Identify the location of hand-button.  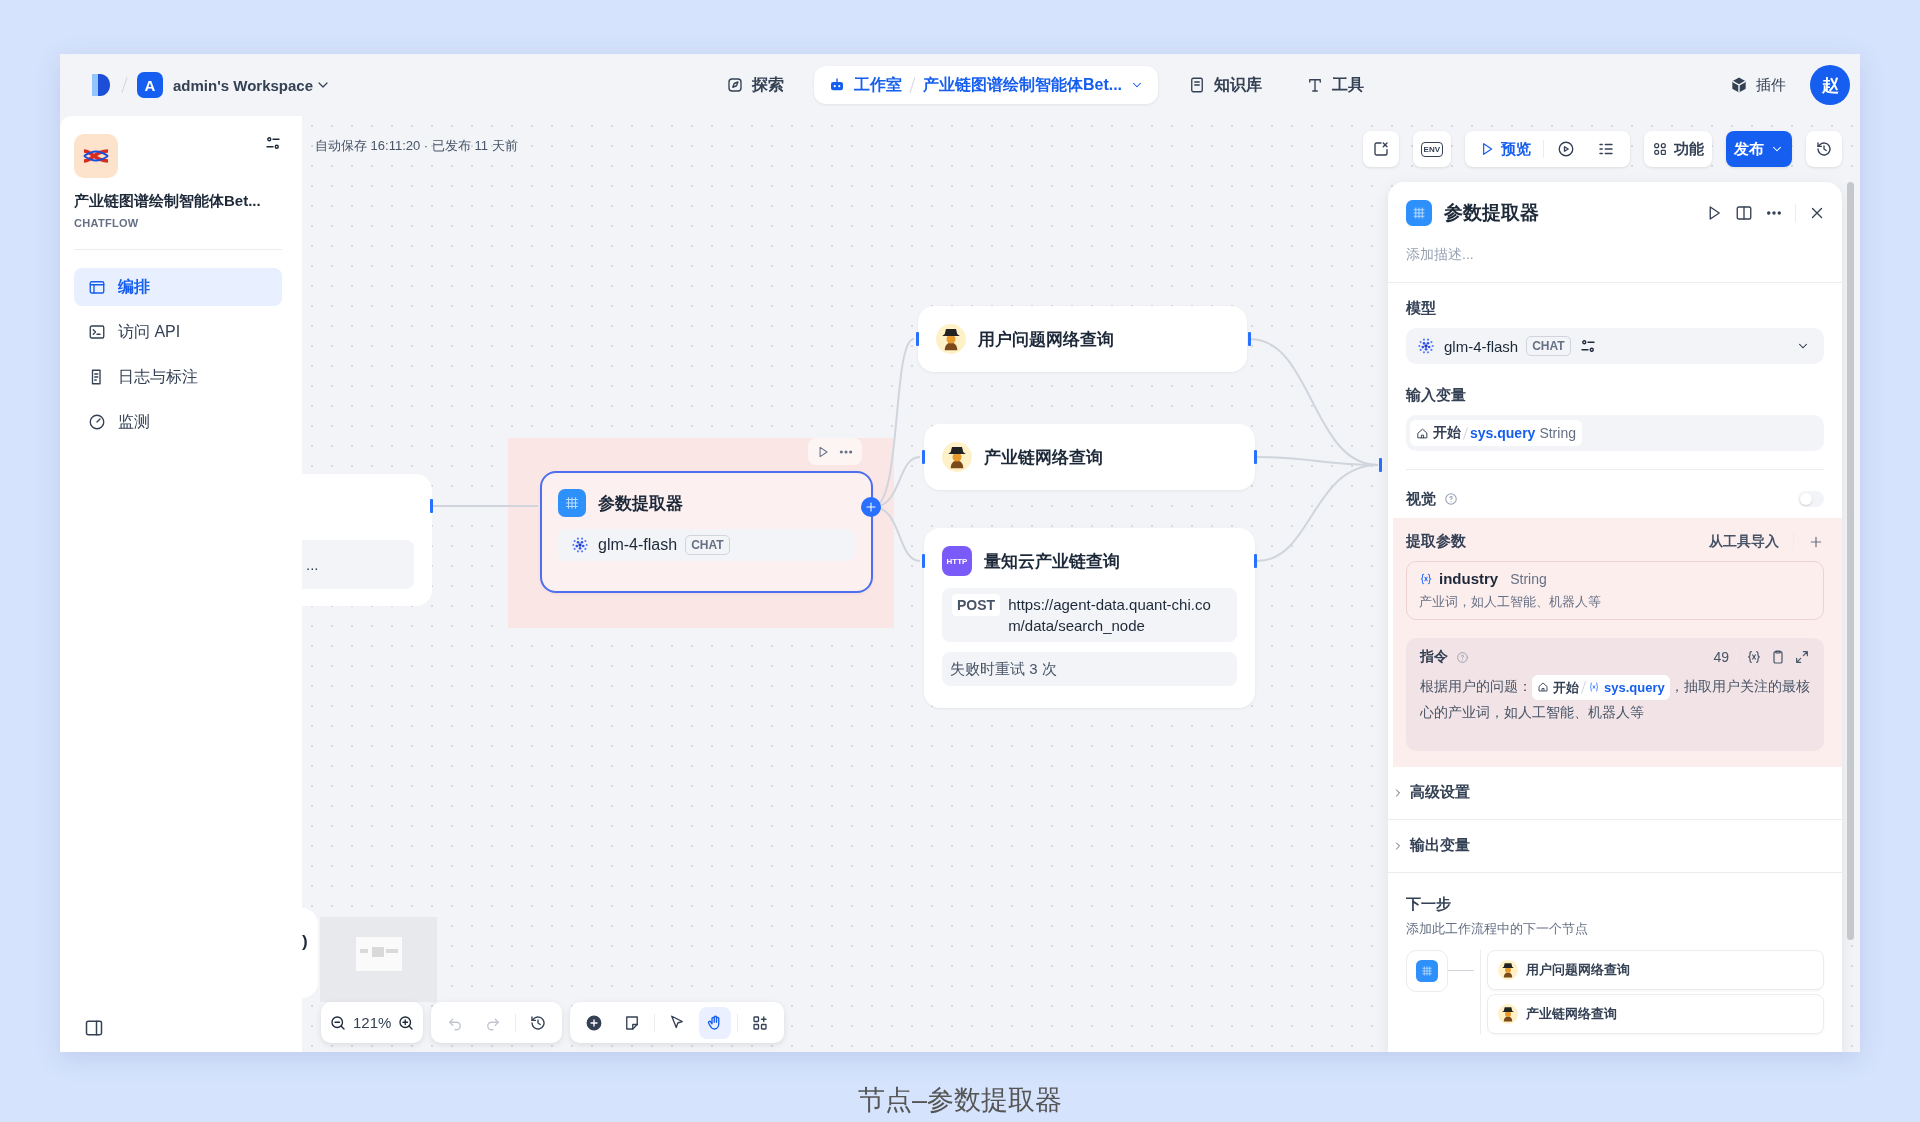
(715, 1022).